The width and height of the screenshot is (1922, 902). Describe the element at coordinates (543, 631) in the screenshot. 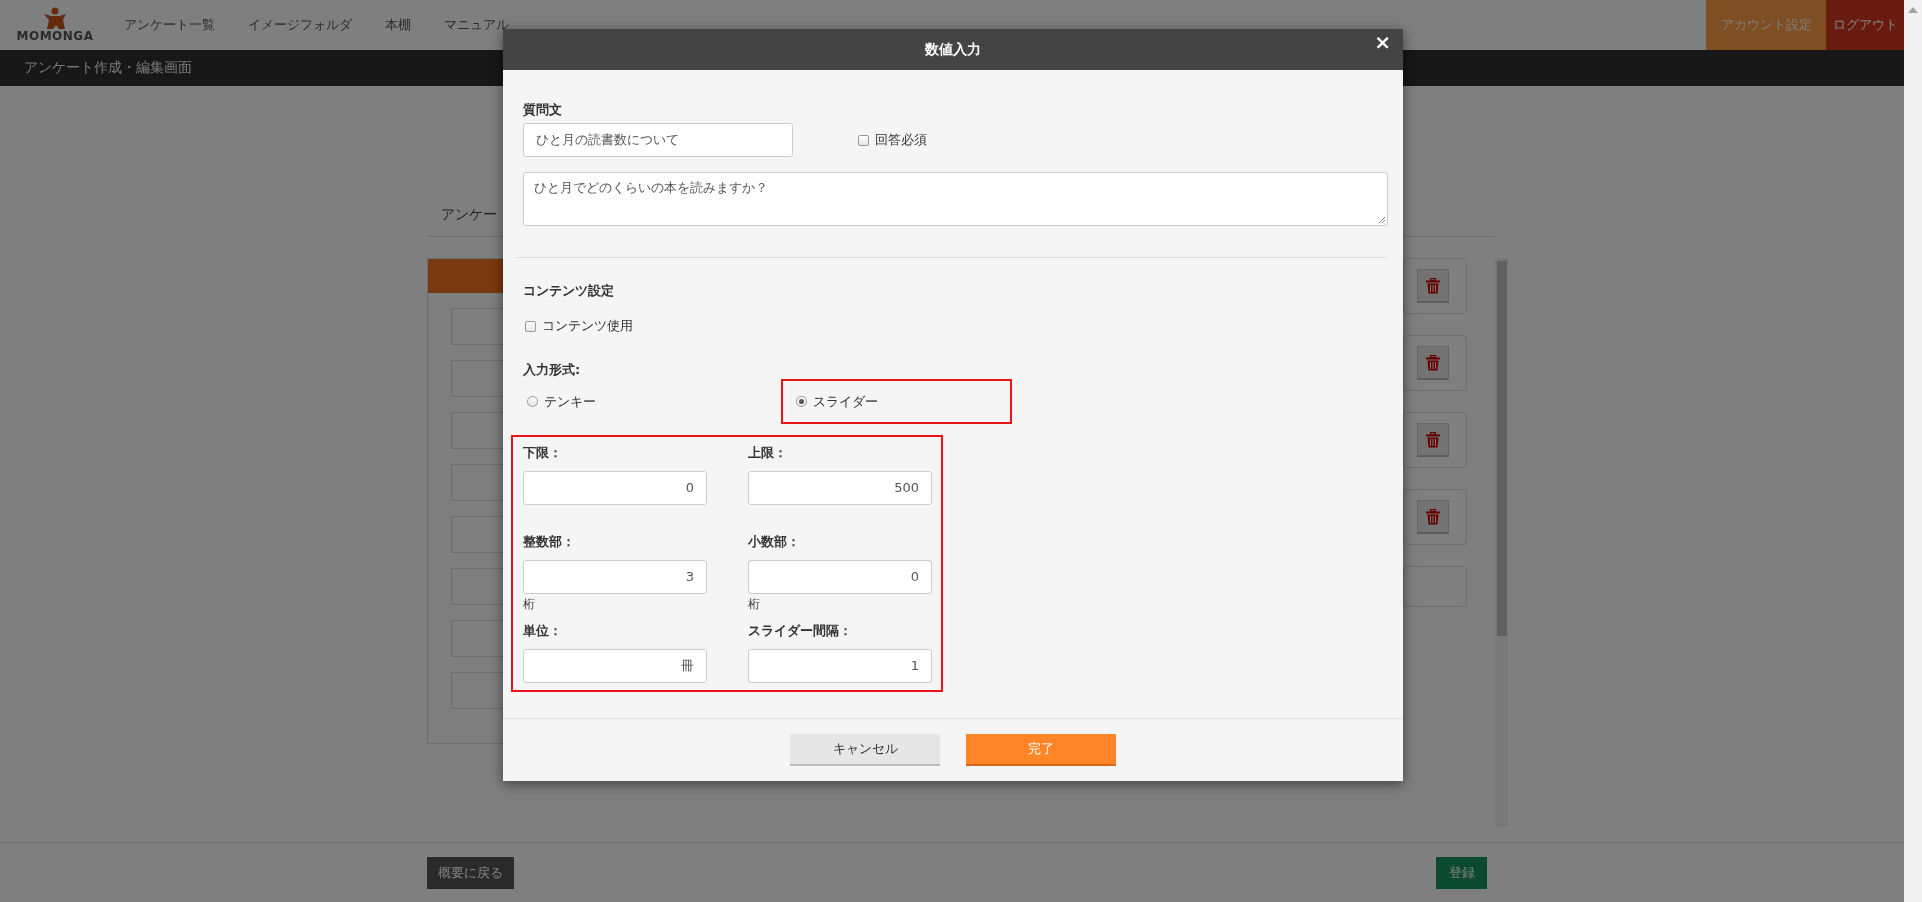

I see `field-label: 単位：` at that location.